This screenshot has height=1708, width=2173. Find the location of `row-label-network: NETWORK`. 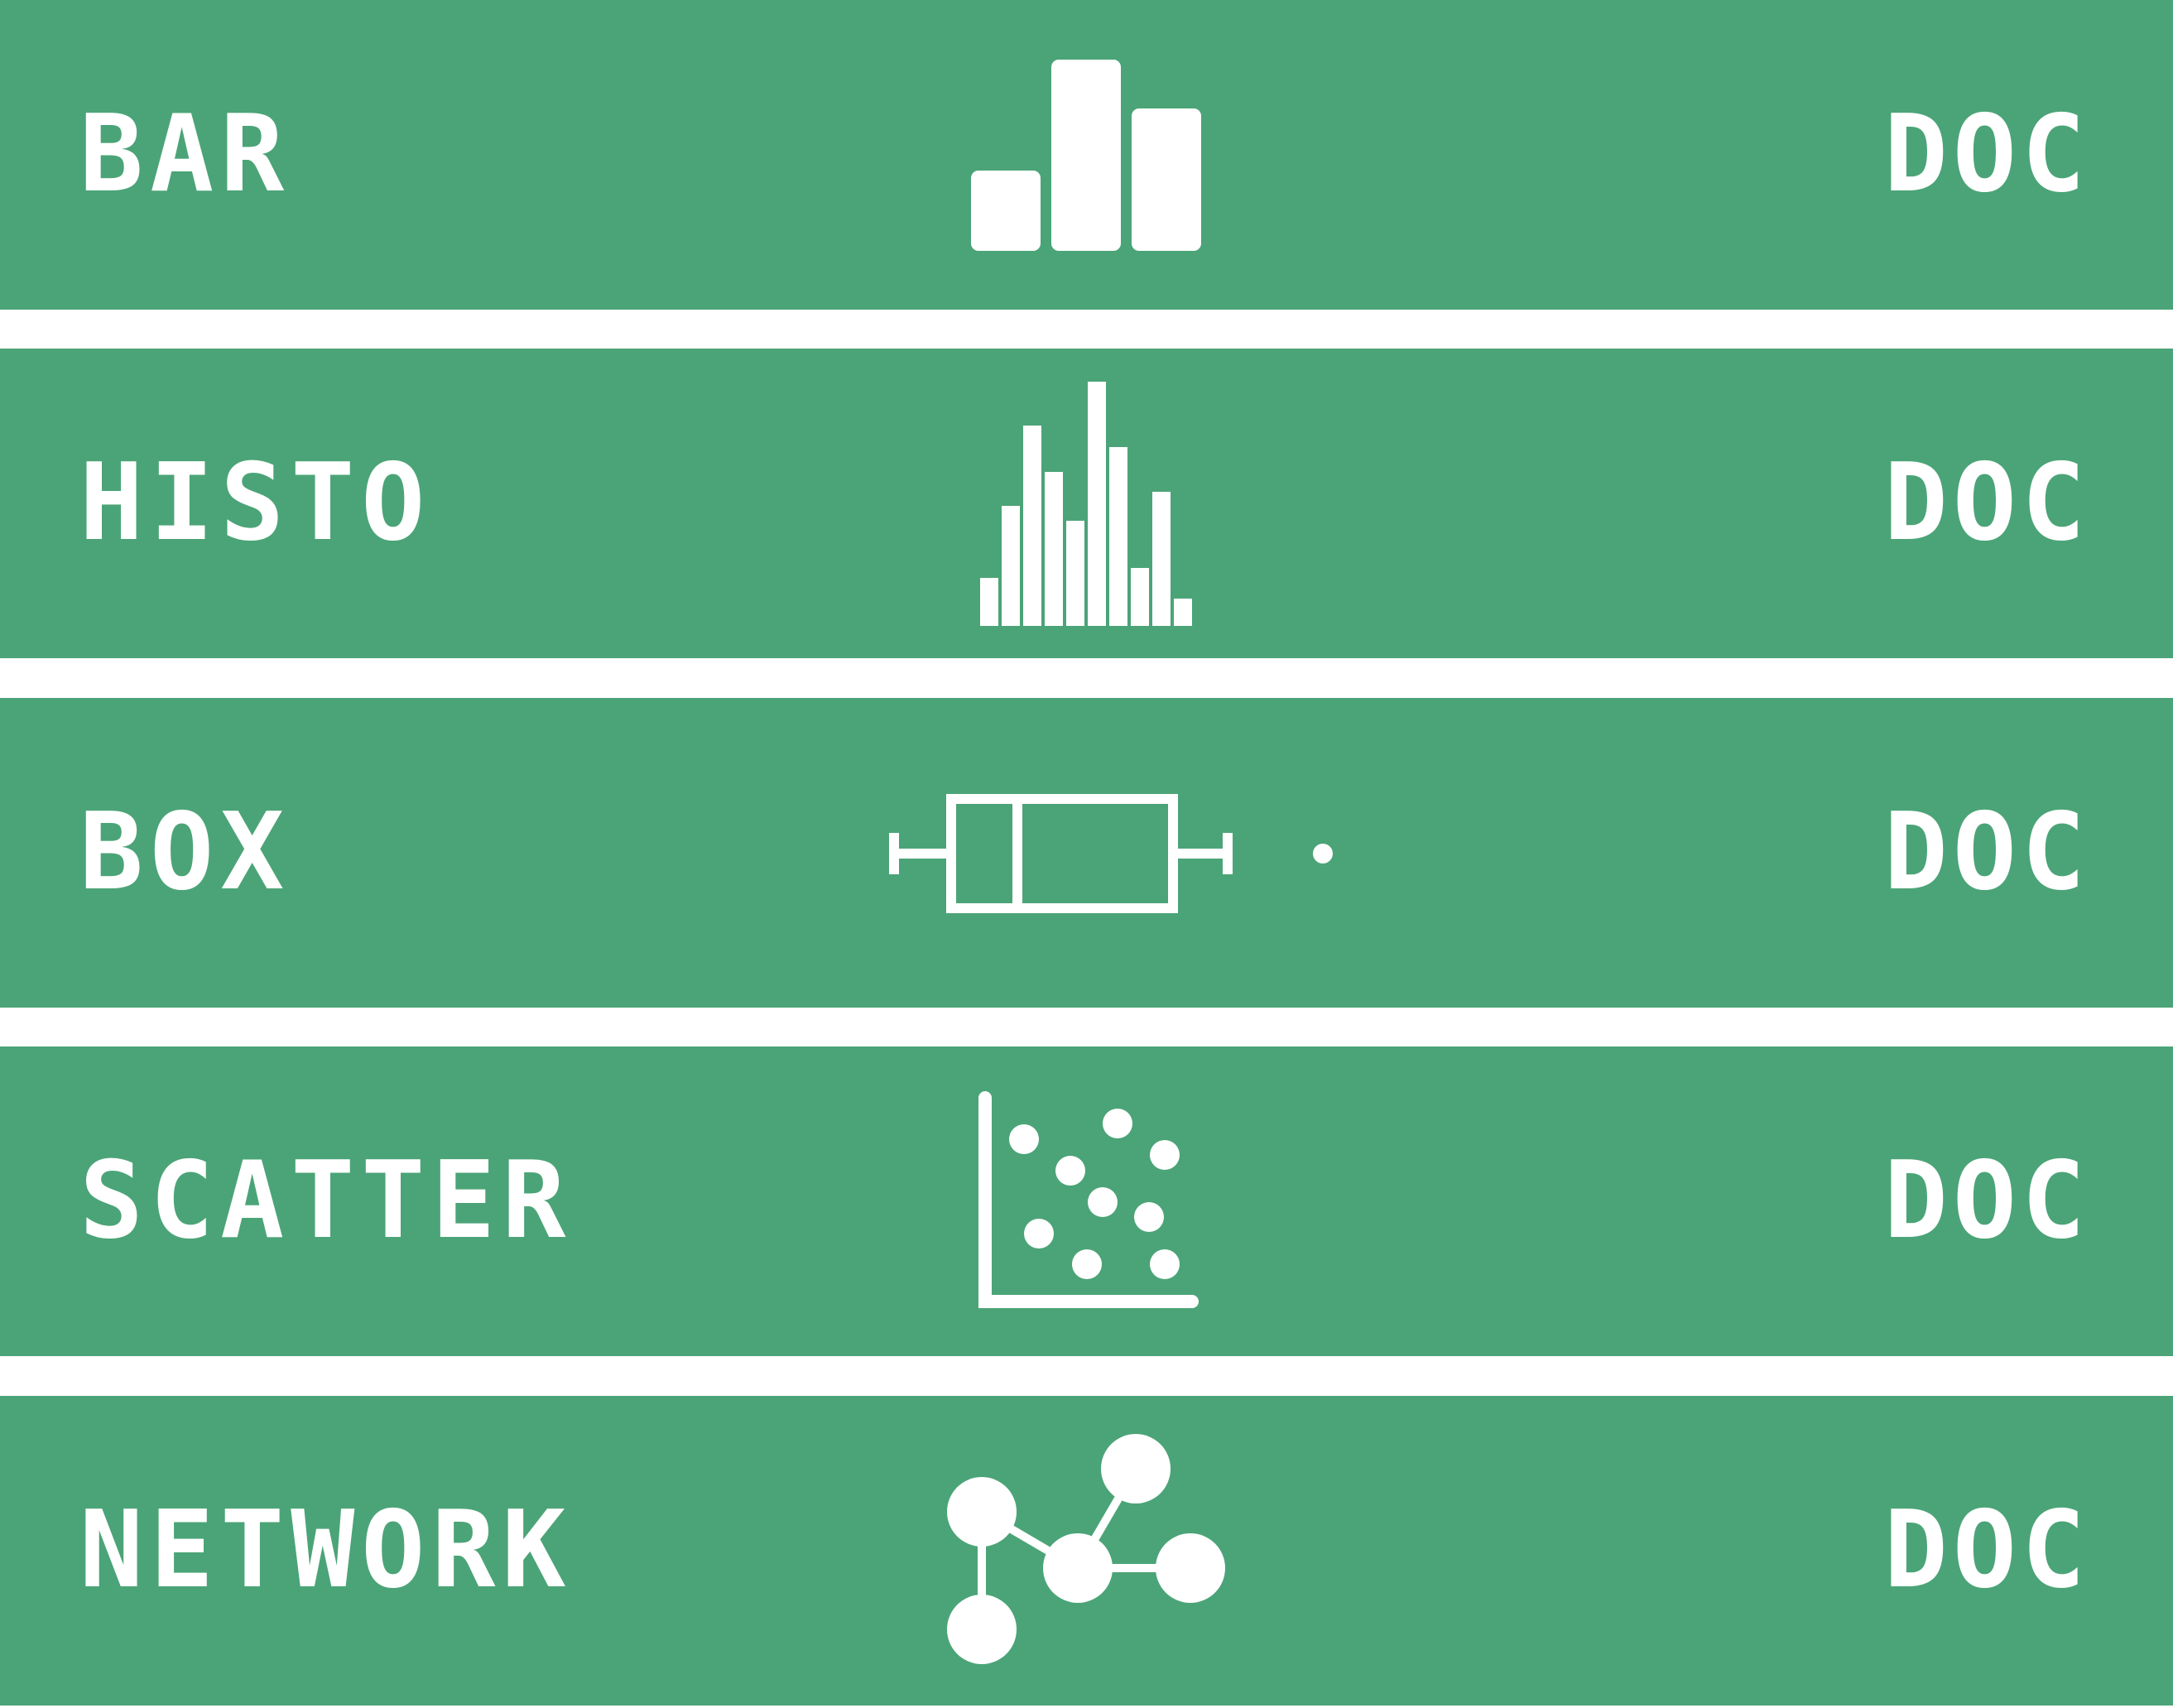

row-label-network: NETWORK is located at coordinates (326, 1550).